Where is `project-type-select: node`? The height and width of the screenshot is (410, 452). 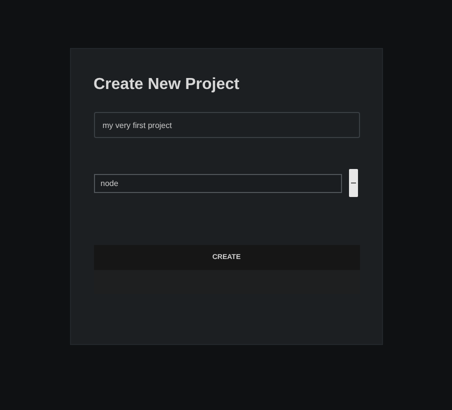 project-type-select: node is located at coordinates (218, 183).